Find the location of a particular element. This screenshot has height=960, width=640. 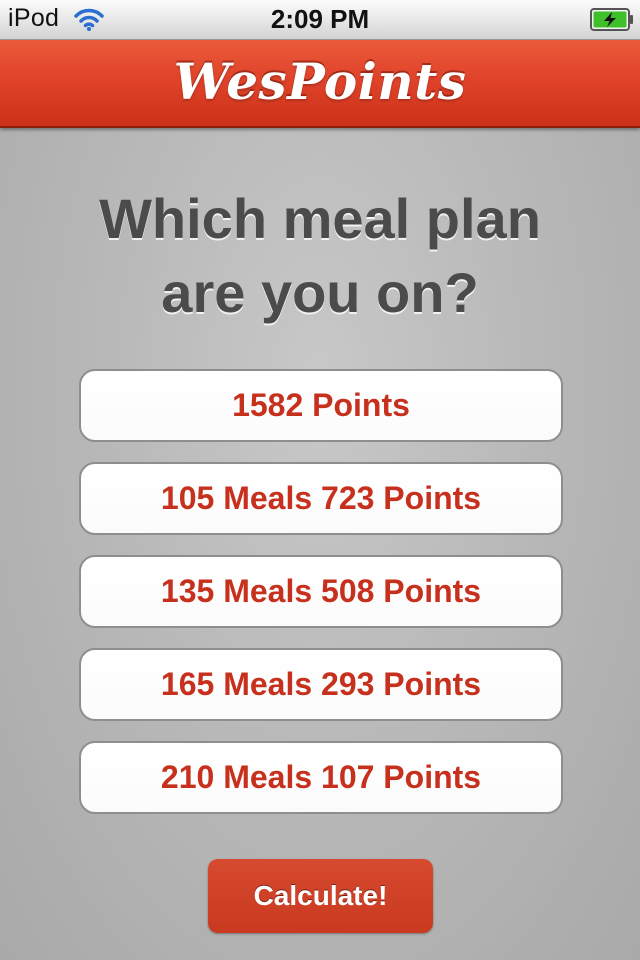

plan-option-button: 135 Meals 508 Points is located at coordinates (321, 591).